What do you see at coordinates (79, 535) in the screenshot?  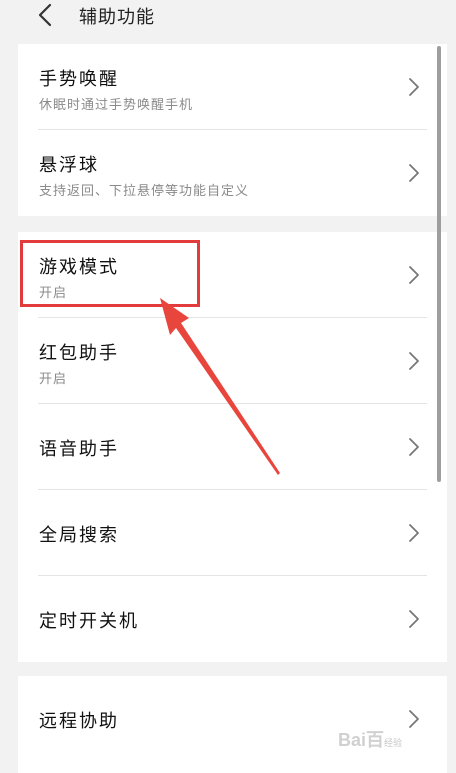 I see `setting-label: 全局搜索` at bounding box center [79, 535].